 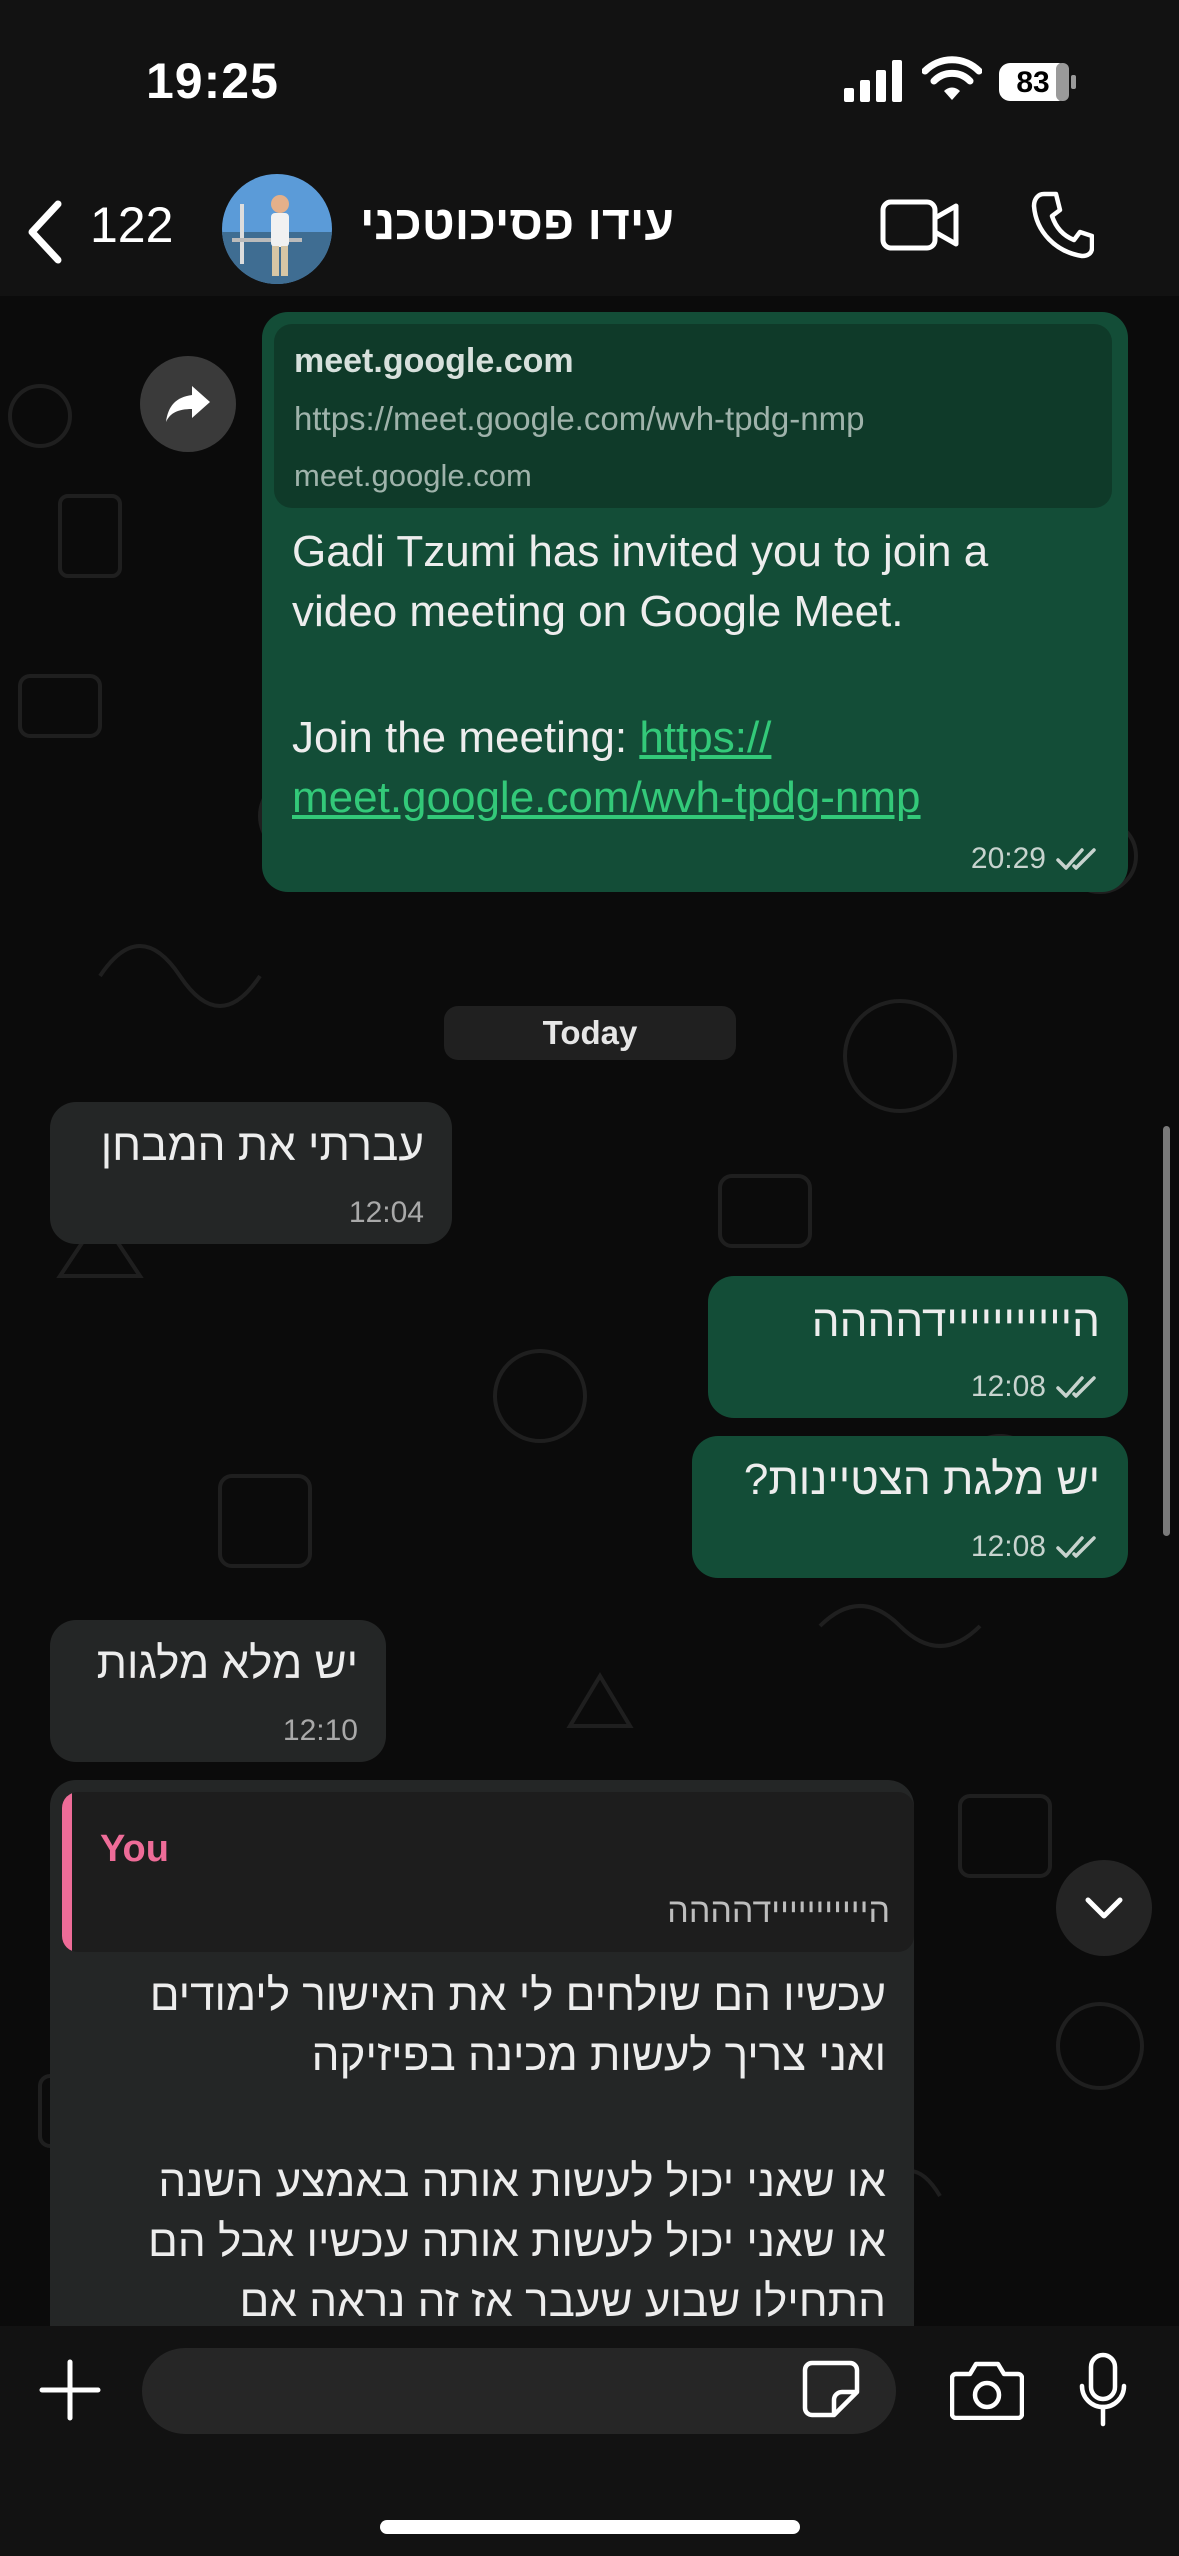 I want to click on message-text-line: Gadi Tzumi has invited you to join a, so click(x=640, y=551).